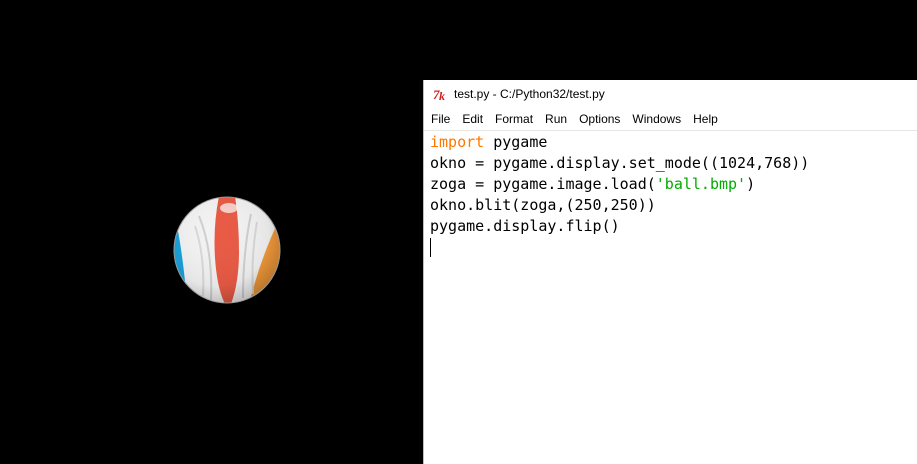 The image size is (917, 464). What do you see at coordinates (705, 119) in the screenshot?
I see `menu-help: Help` at bounding box center [705, 119].